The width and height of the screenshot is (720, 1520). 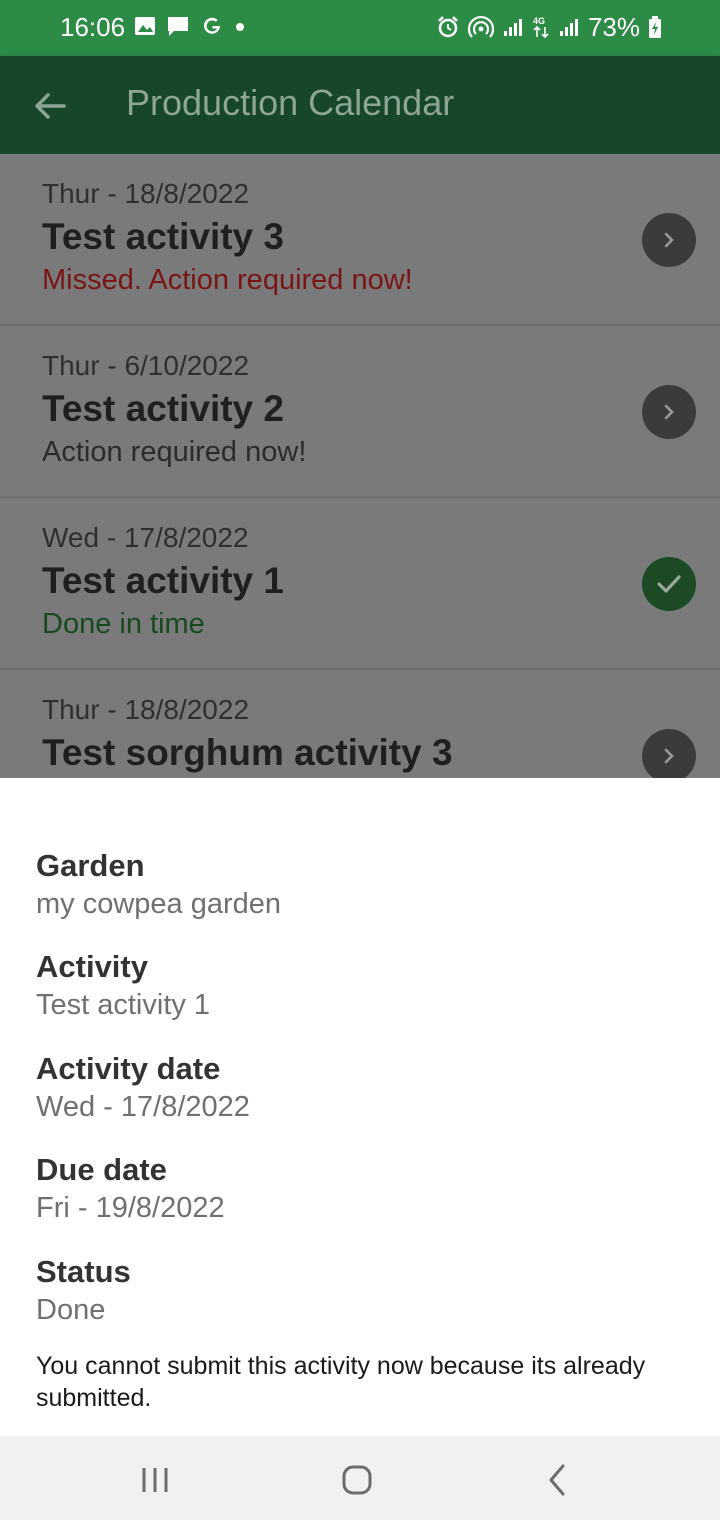 I want to click on activity-date: Wed - 17/8/2022, so click(x=145, y=537).